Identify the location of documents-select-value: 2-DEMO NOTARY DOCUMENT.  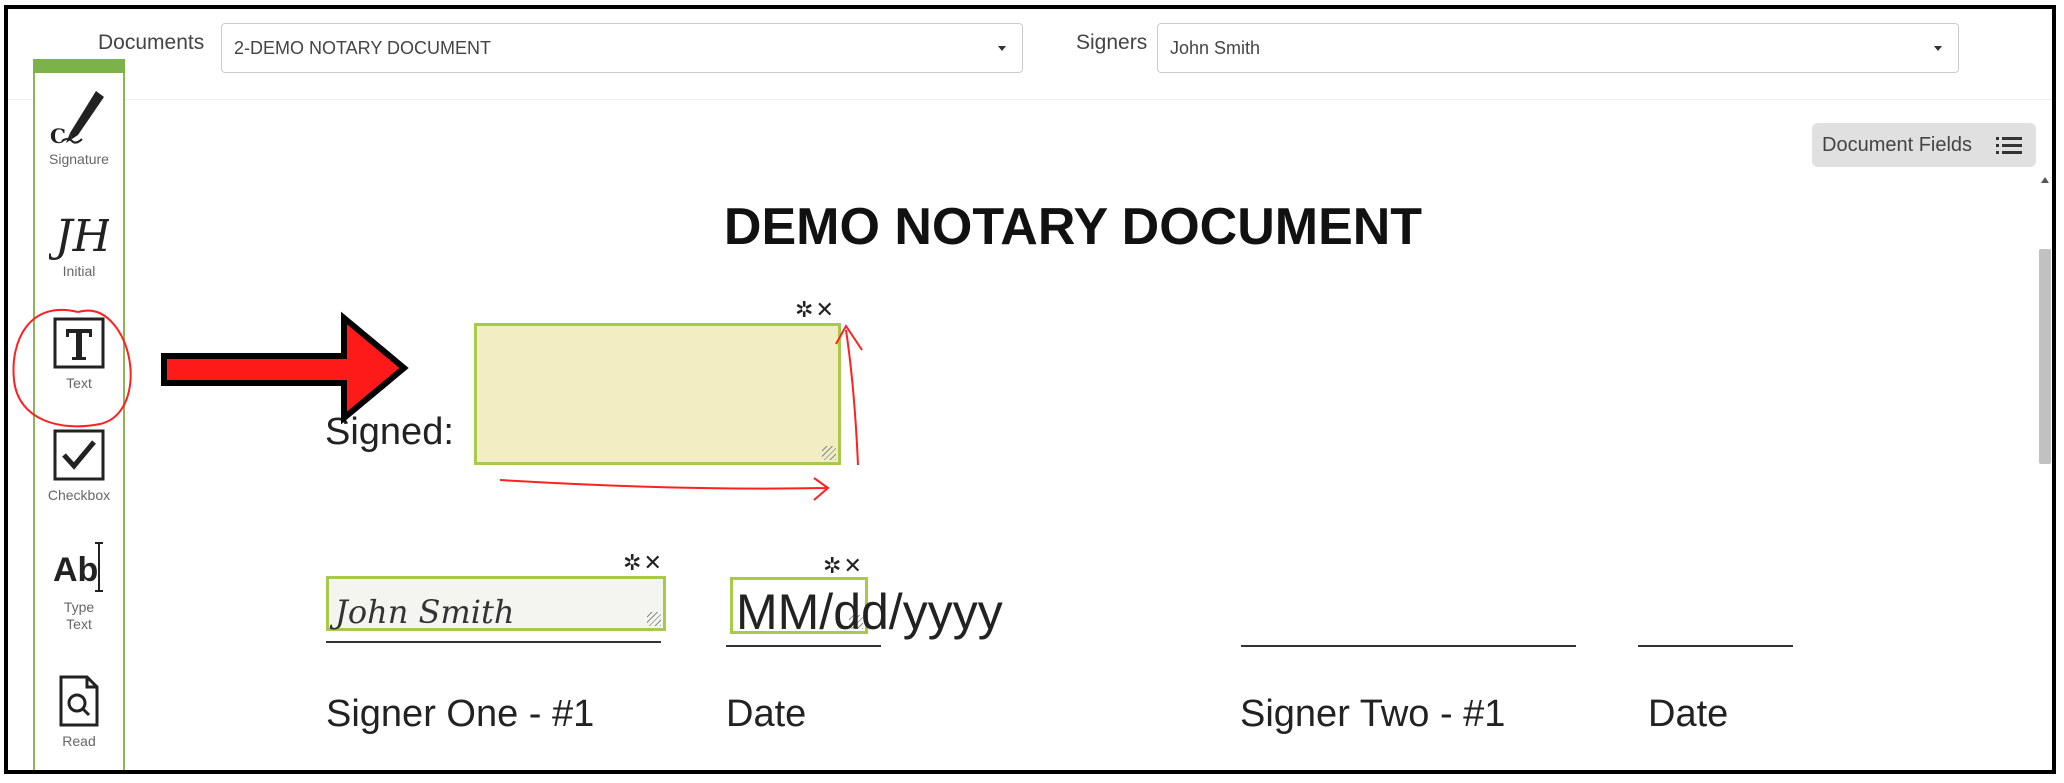
(363, 48).